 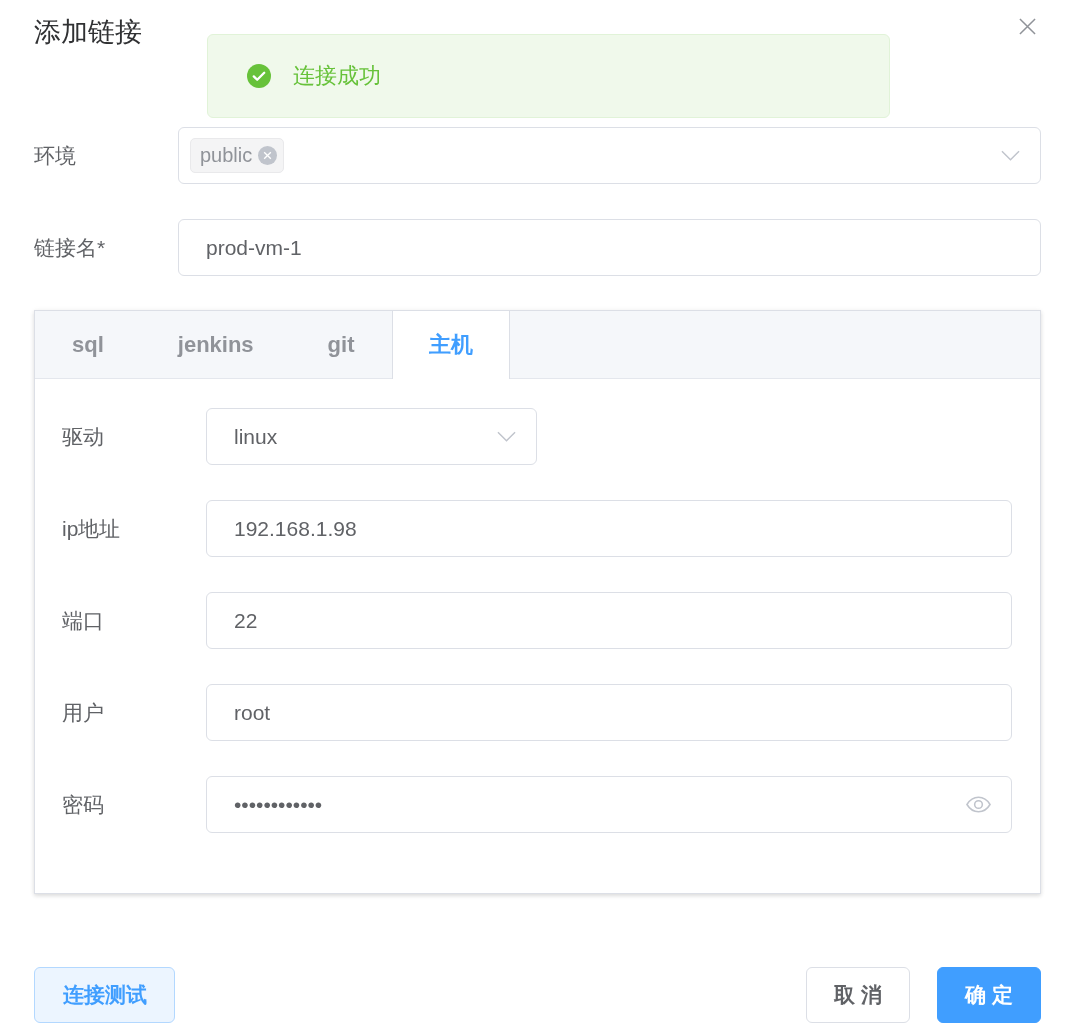 I want to click on text-input: root, so click(x=609, y=712).